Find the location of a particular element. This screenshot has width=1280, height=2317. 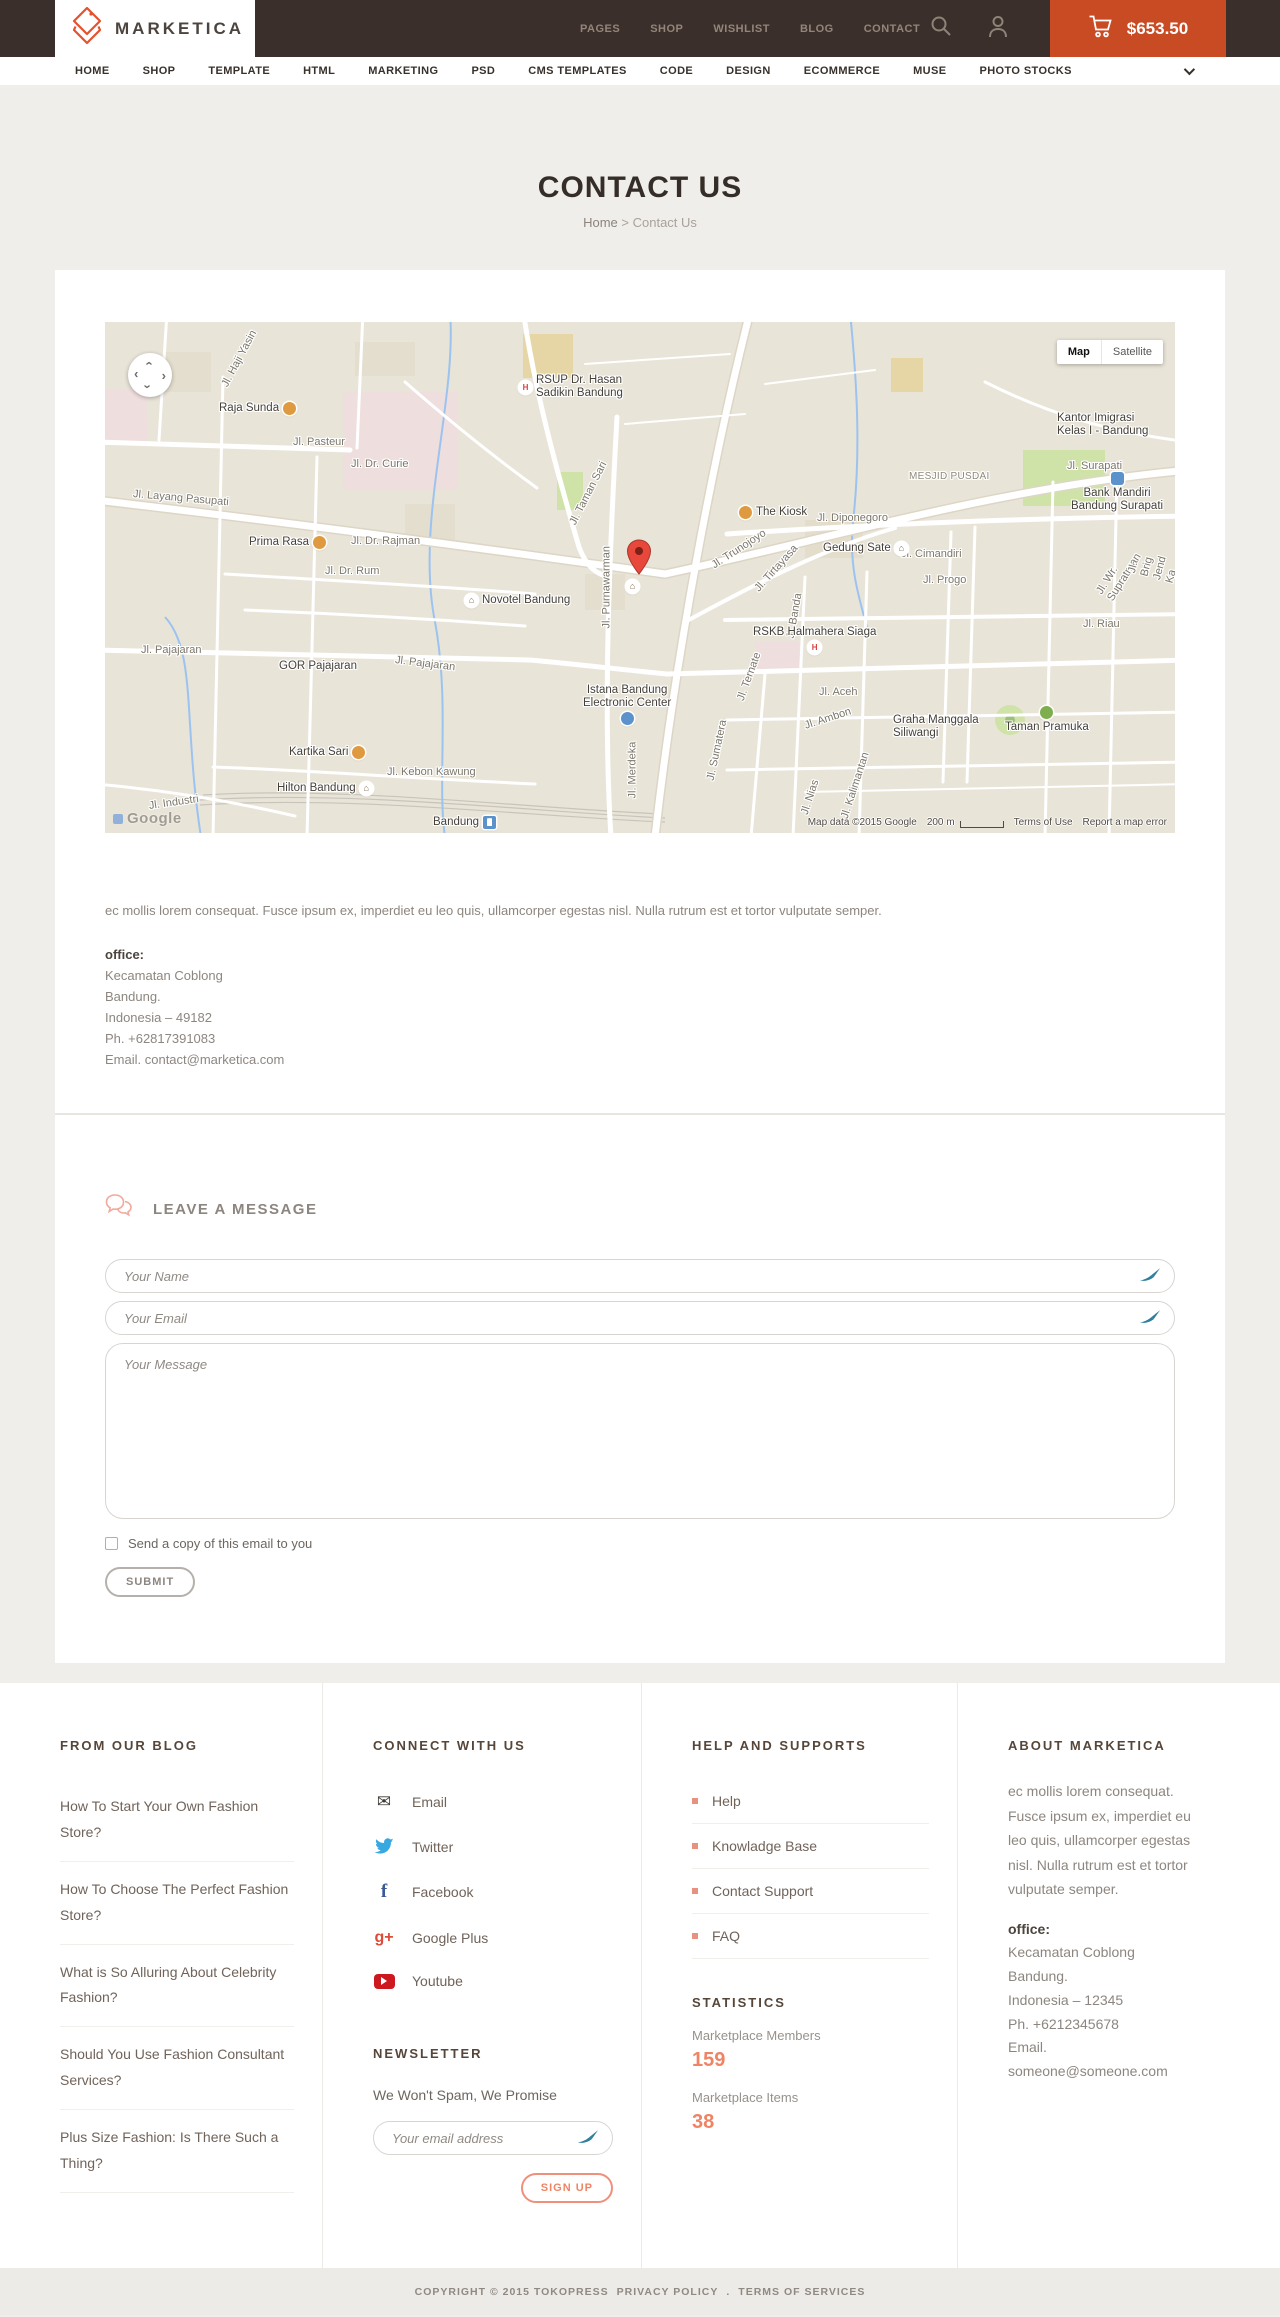

social-link-gplus: g+ Google Plus is located at coordinates (493, 1938).